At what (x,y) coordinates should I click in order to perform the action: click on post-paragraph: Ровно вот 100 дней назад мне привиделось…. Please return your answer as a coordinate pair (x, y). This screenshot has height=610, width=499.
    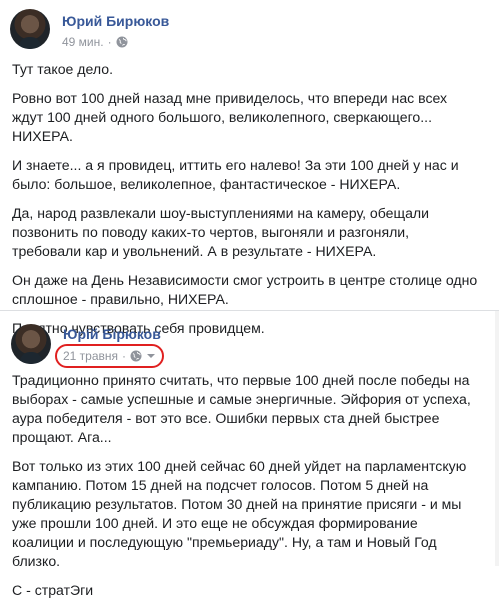
    Looking at the image, I should click on (230, 117).